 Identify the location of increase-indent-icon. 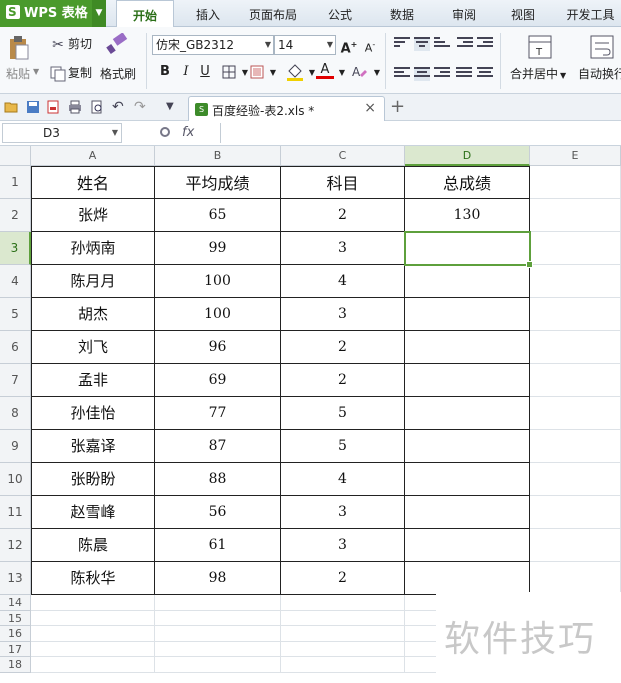
(485, 44).